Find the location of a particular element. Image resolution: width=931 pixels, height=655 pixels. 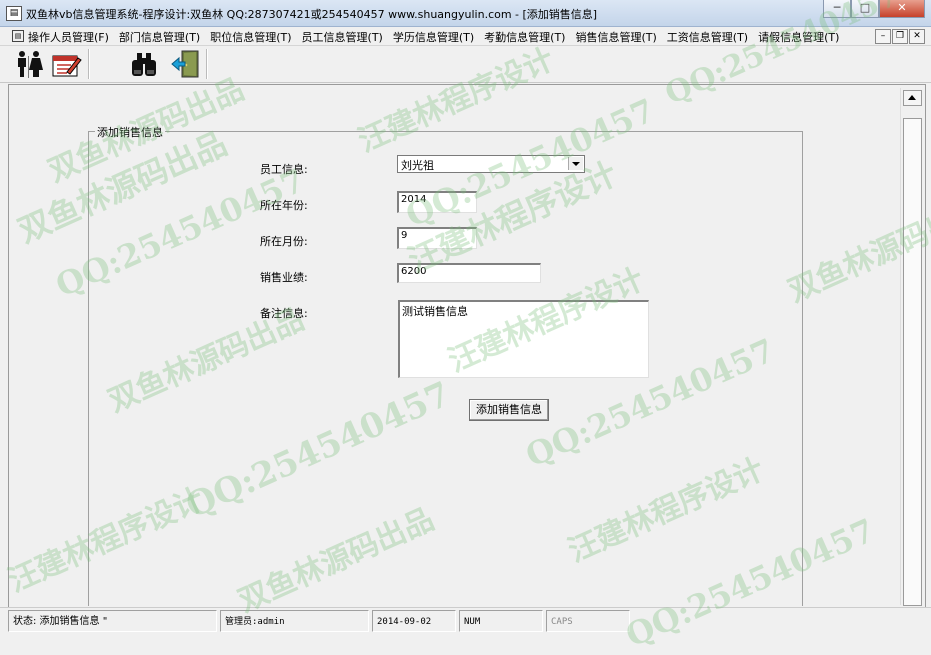

scroll-up-button is located at coordinates (912, 98).